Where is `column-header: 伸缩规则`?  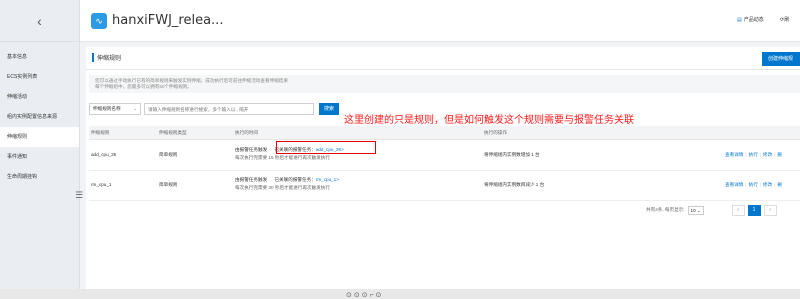
column-header: 伸缩规则 is located at coordinates (100, 132).